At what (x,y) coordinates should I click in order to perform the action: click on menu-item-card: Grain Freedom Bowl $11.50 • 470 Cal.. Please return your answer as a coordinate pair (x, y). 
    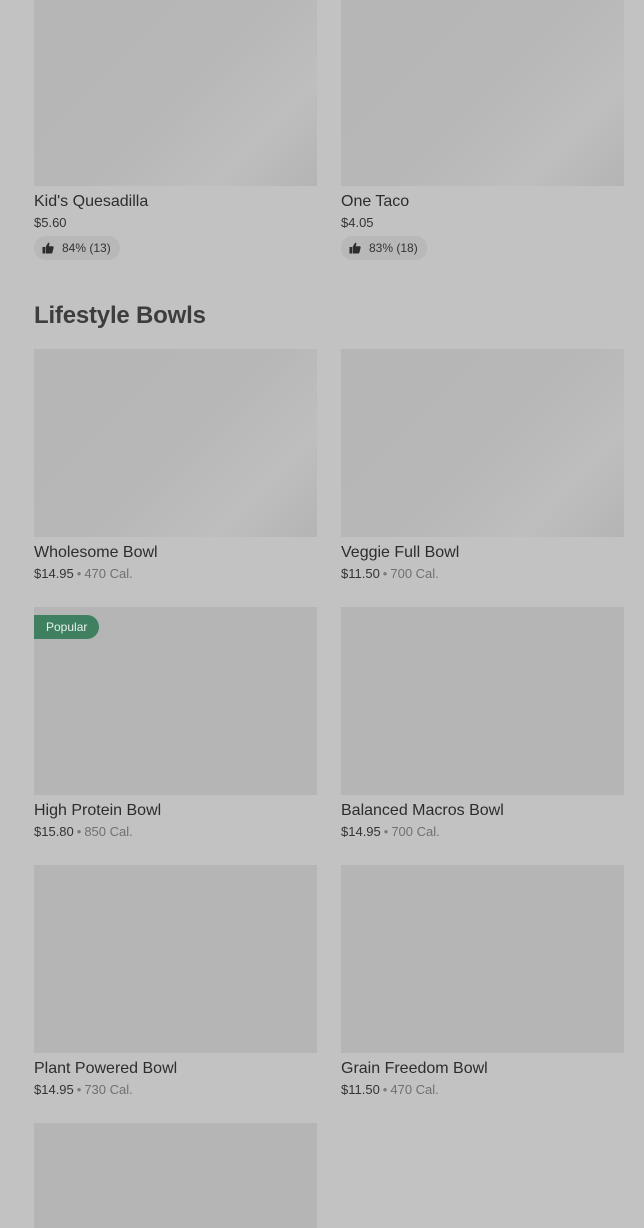
    Looking at the image, I should click on (482, 981).